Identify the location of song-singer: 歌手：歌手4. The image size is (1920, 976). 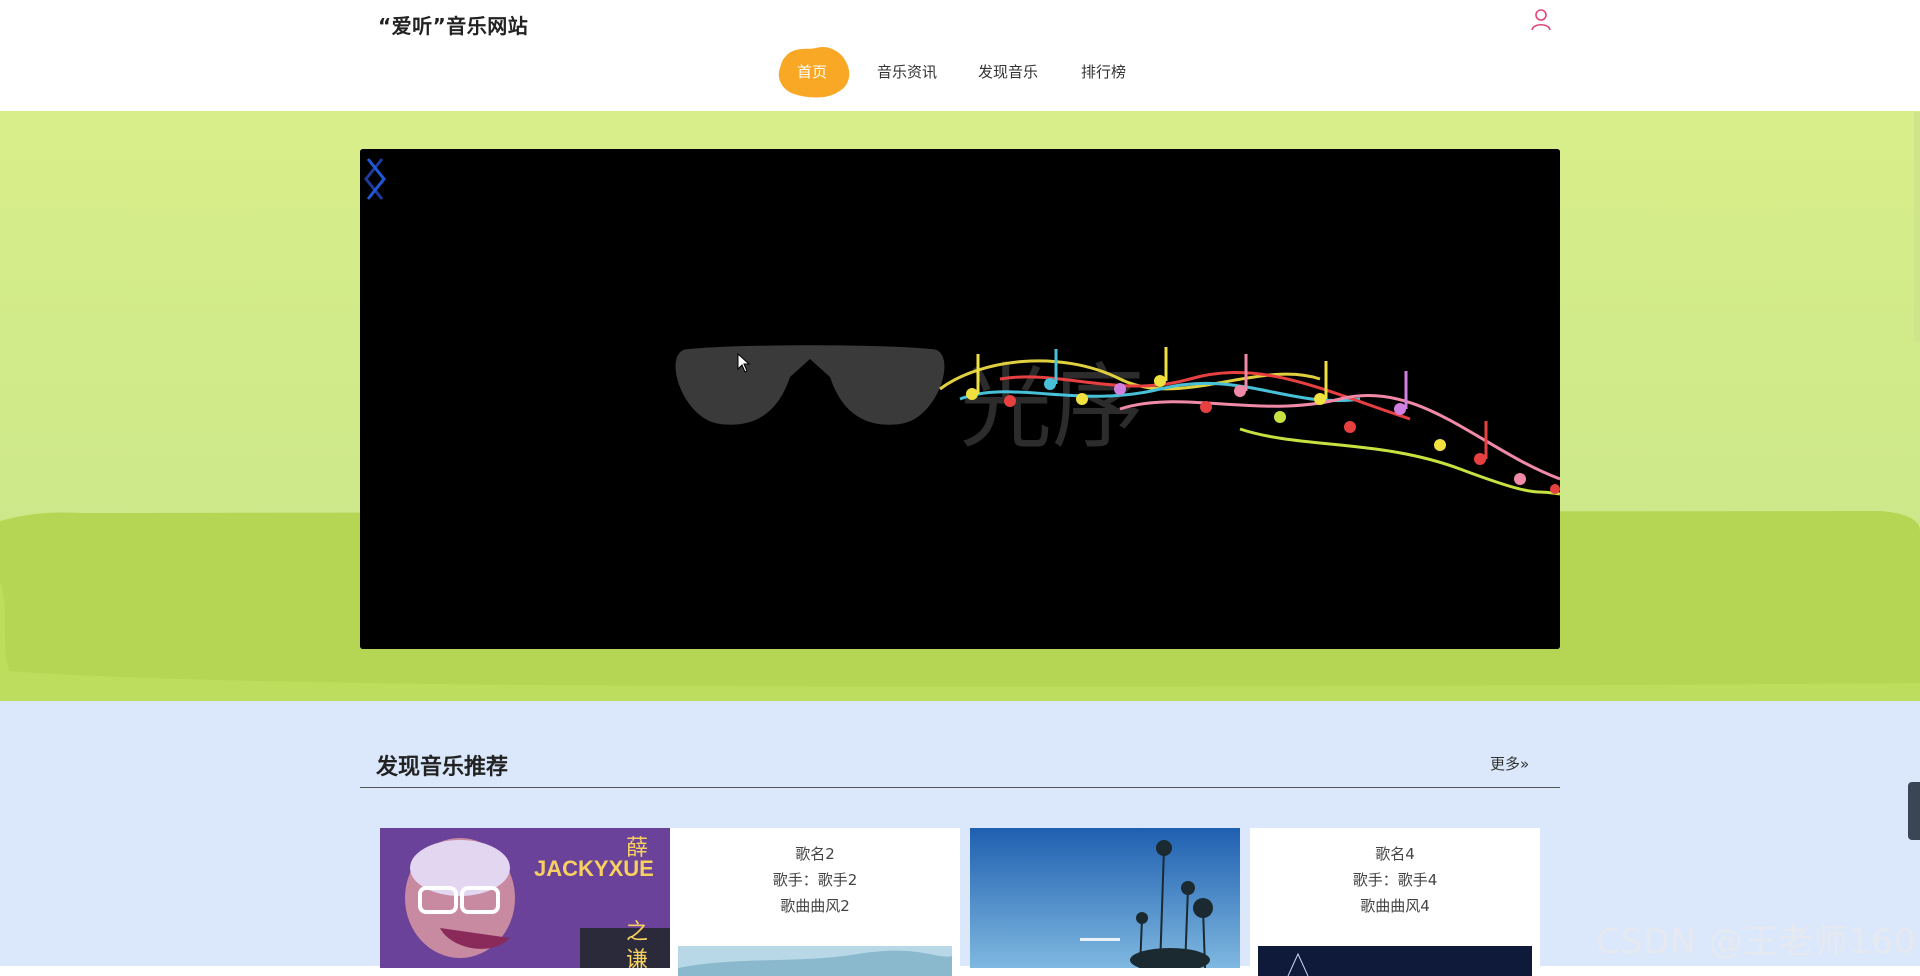
(1395, 880).